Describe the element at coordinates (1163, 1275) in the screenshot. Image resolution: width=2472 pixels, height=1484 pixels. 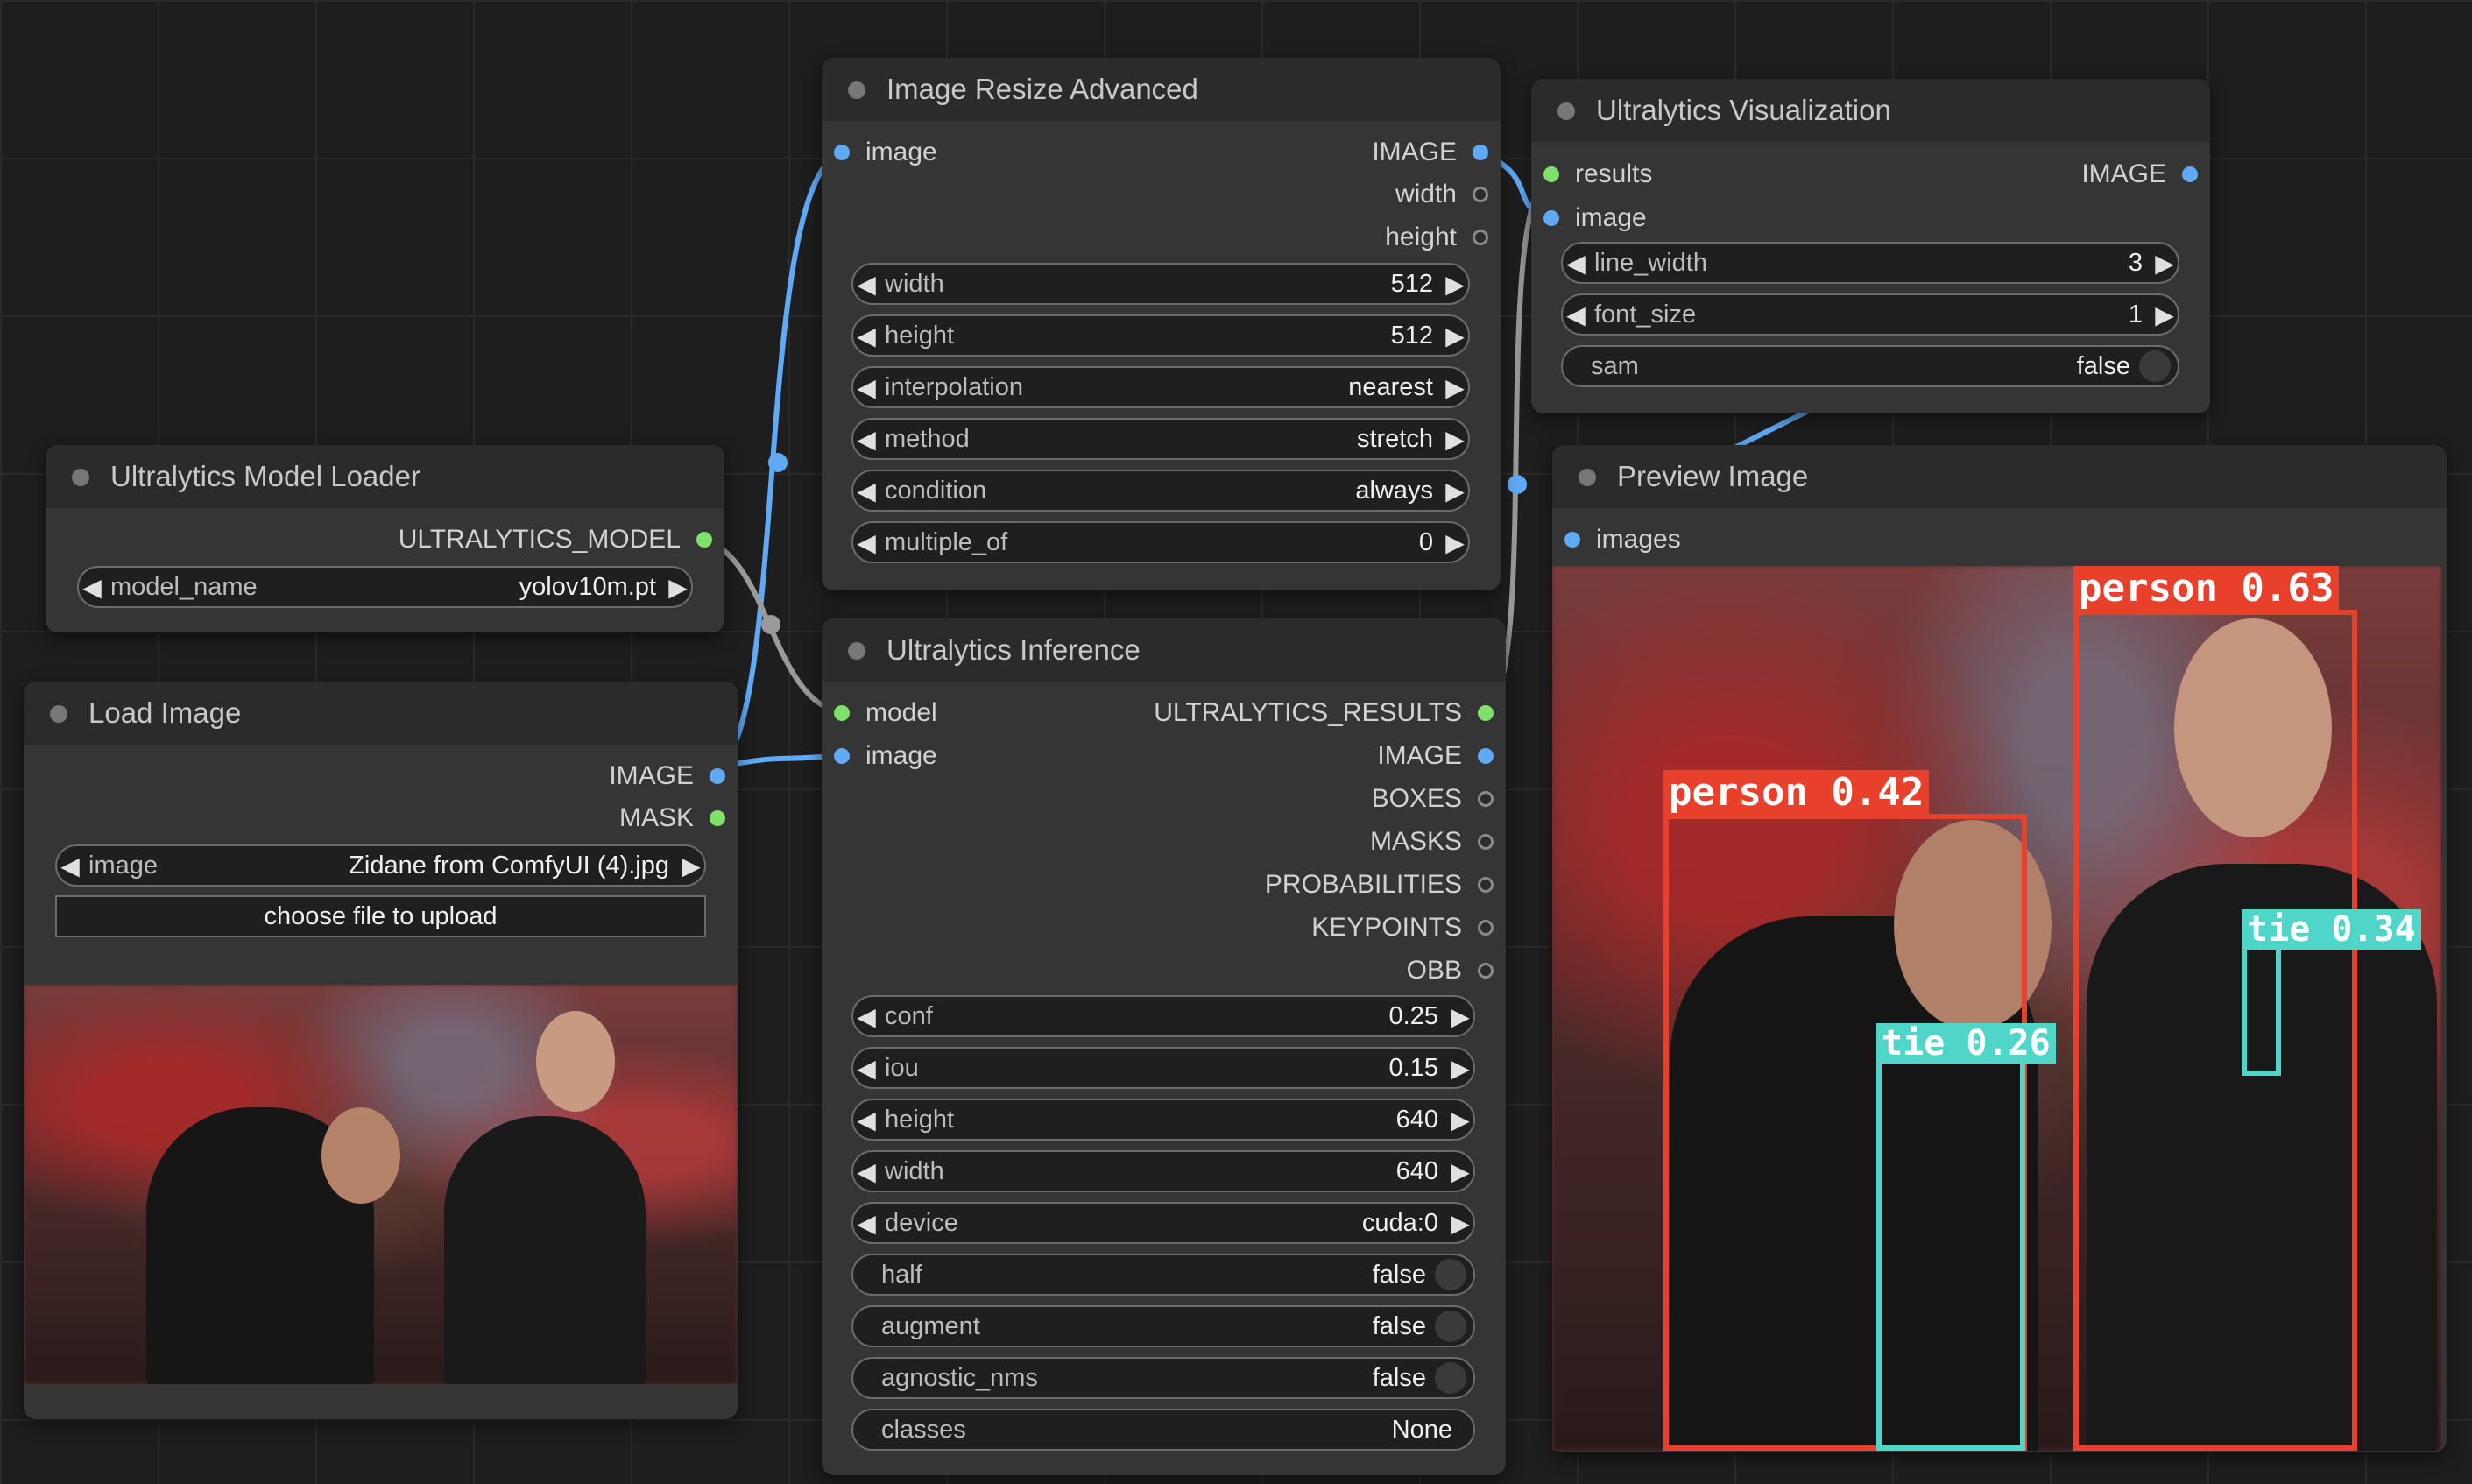
I see `half-toggle: half false` at that location.